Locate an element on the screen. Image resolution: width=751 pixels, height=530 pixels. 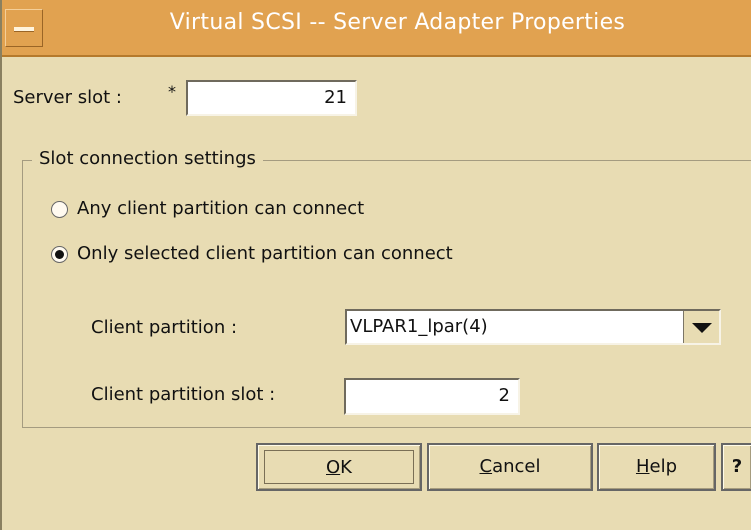
context-help-button: ? is located at coordinates (736, 467).